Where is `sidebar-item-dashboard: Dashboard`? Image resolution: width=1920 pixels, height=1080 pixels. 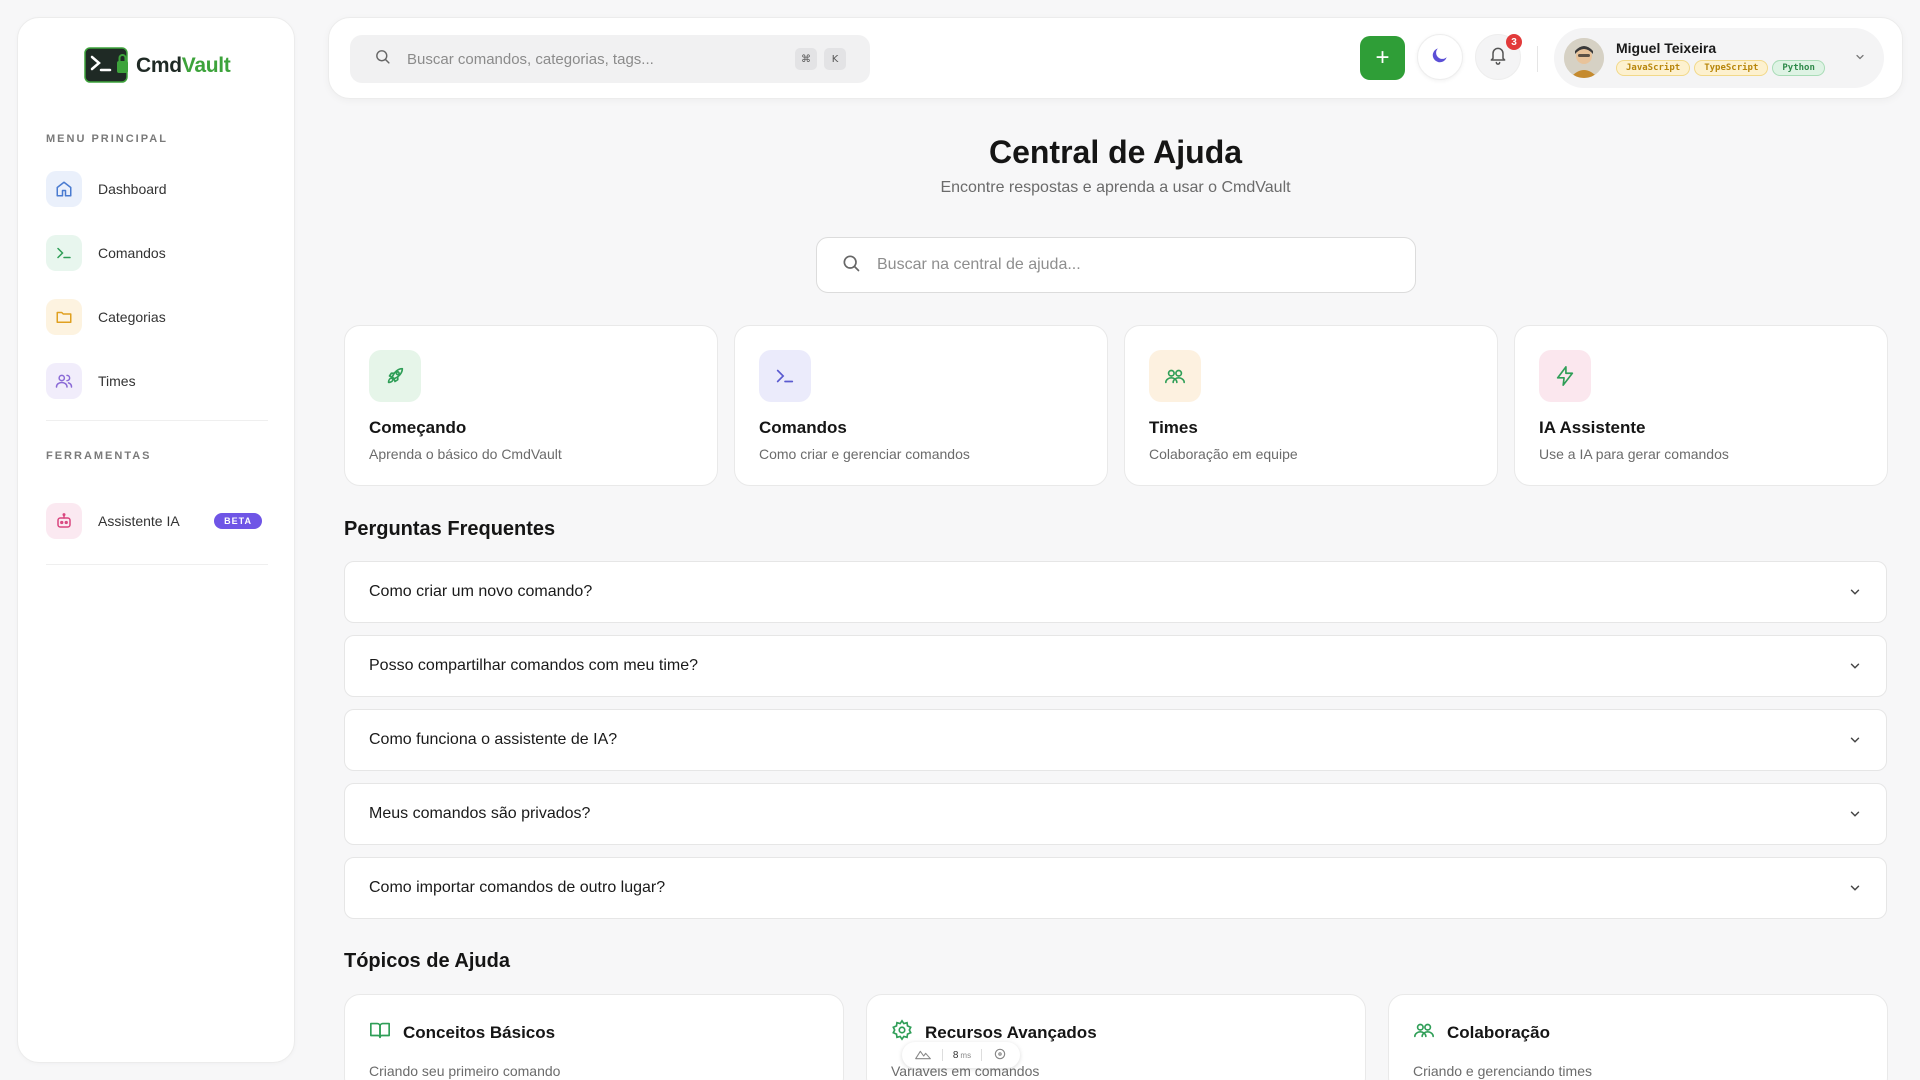
sidebar-item-dashboard: Dashboard is located at coordinates (157, 189).